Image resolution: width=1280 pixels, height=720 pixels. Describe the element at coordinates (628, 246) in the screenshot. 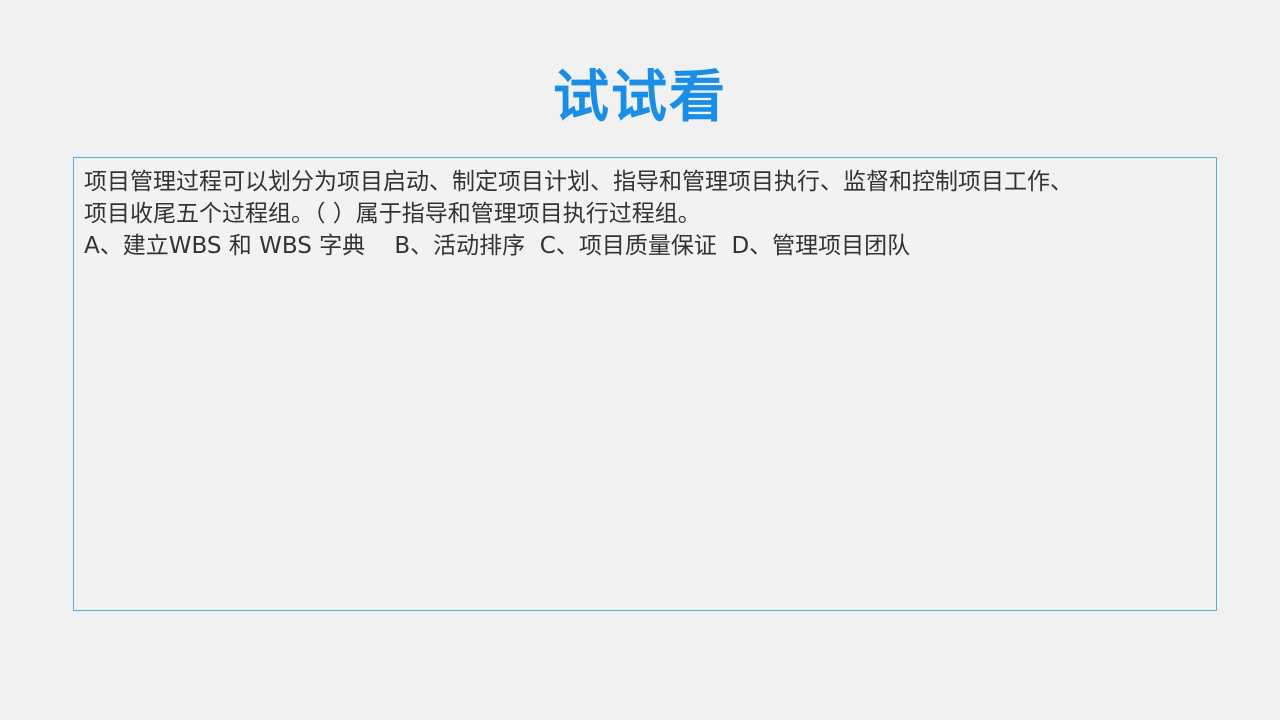

I see `option-c: C、项目质量保证` at that location.